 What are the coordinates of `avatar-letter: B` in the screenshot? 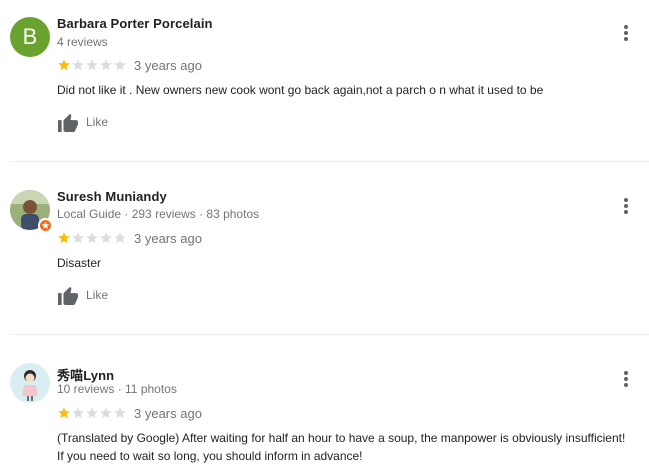 It's located at (30, 37).